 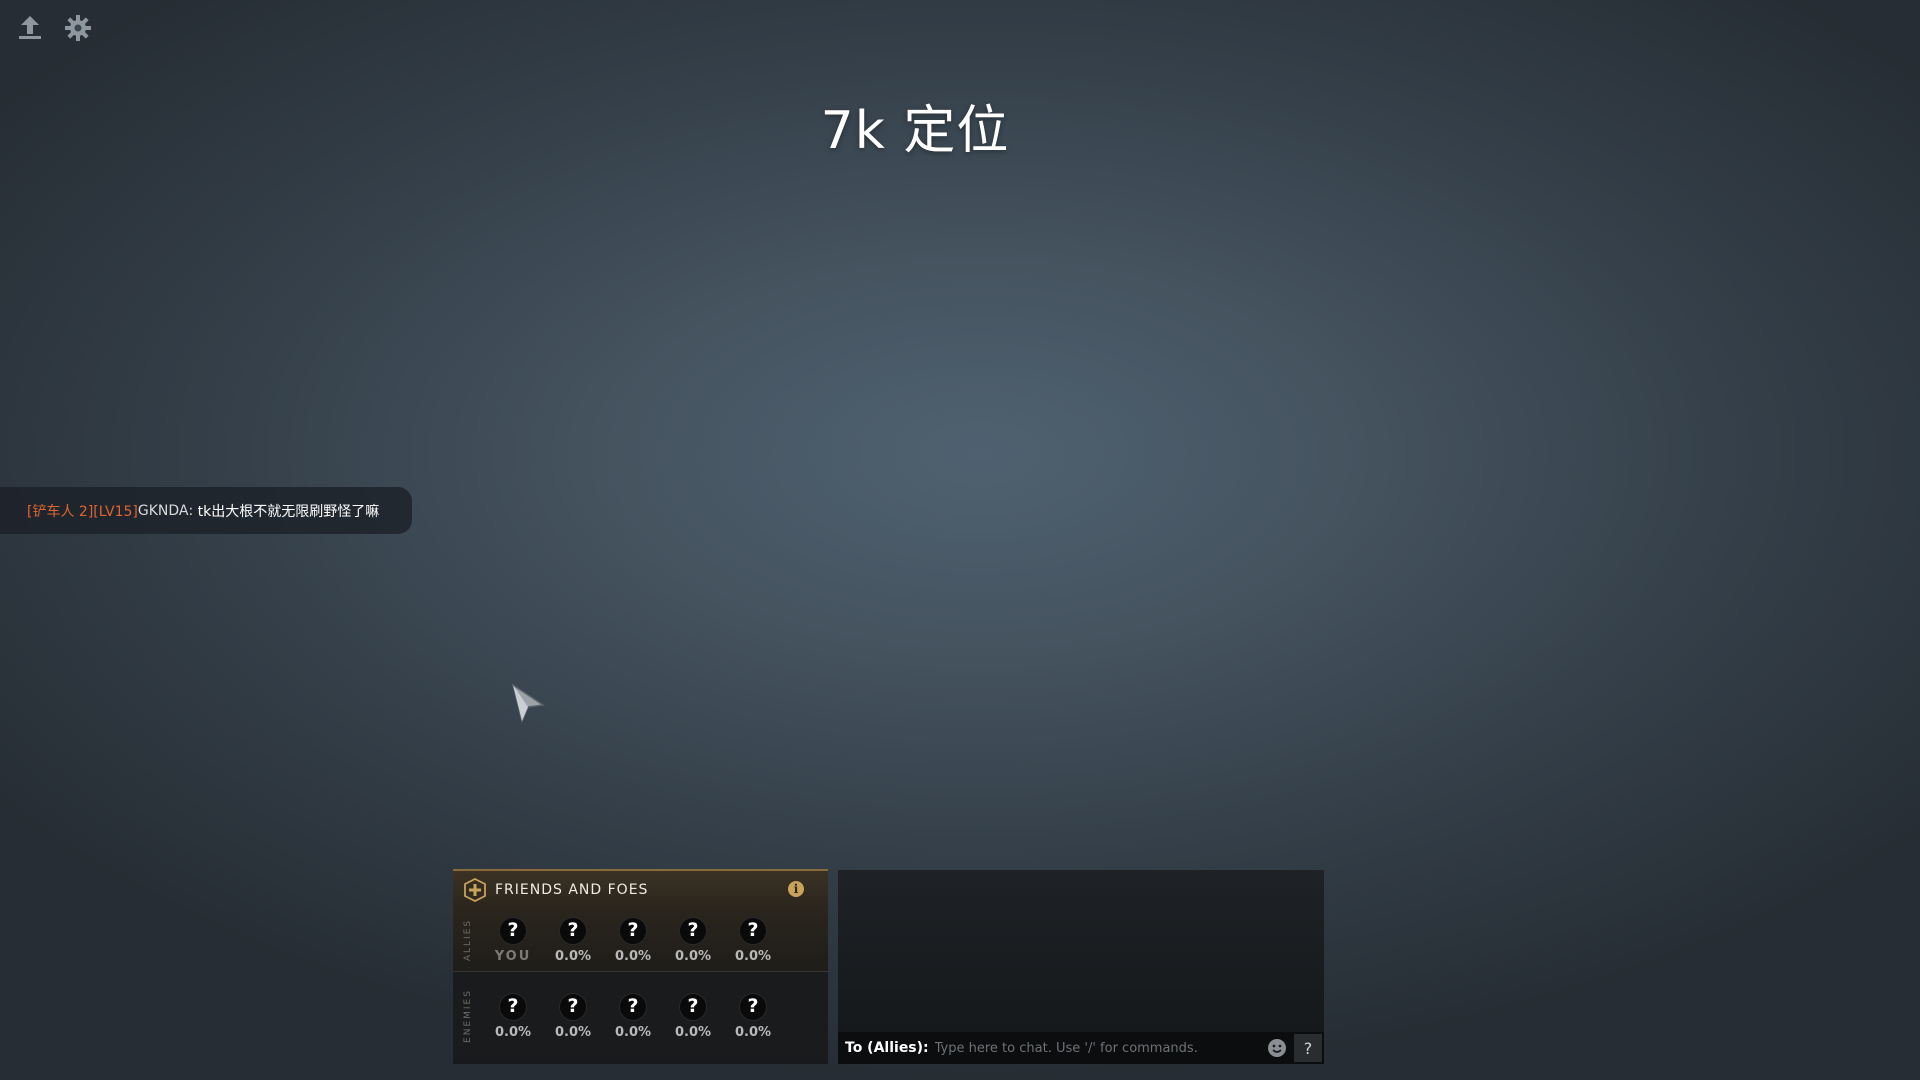 I want to click on chat-help-button: ?, so click(x=1308, y=1048).